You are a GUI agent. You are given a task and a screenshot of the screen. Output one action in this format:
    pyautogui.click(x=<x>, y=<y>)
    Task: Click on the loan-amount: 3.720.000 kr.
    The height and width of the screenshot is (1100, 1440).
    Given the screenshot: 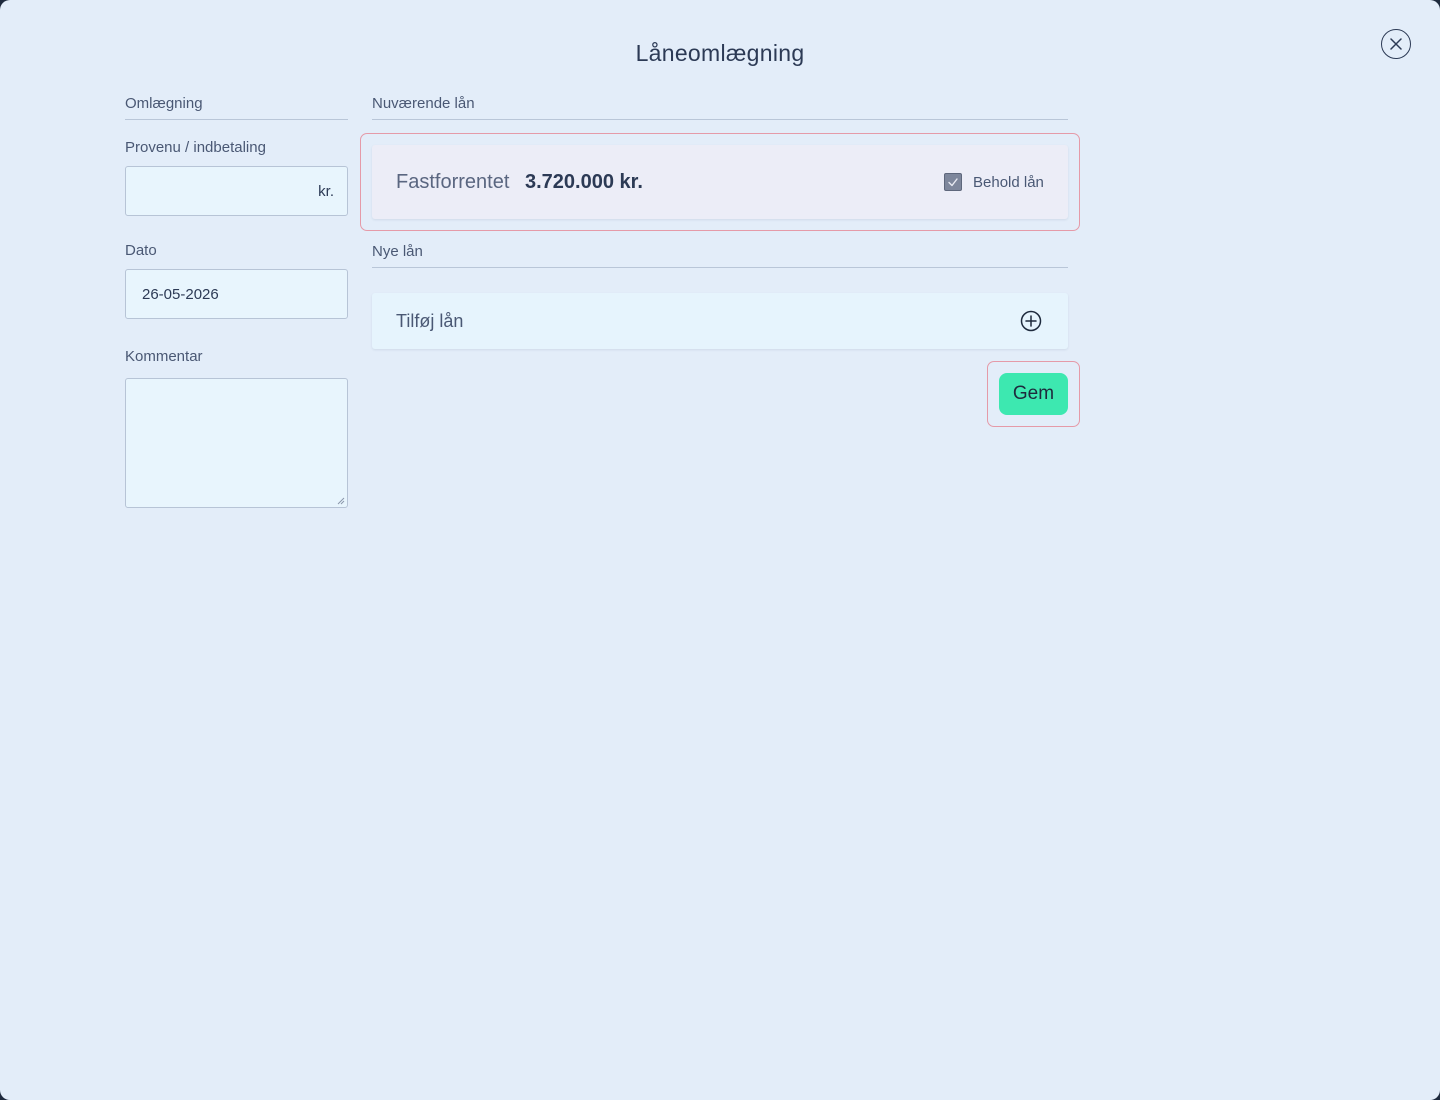 What is the action you would take?
    pyautogui.click(x=584, y=182)
    